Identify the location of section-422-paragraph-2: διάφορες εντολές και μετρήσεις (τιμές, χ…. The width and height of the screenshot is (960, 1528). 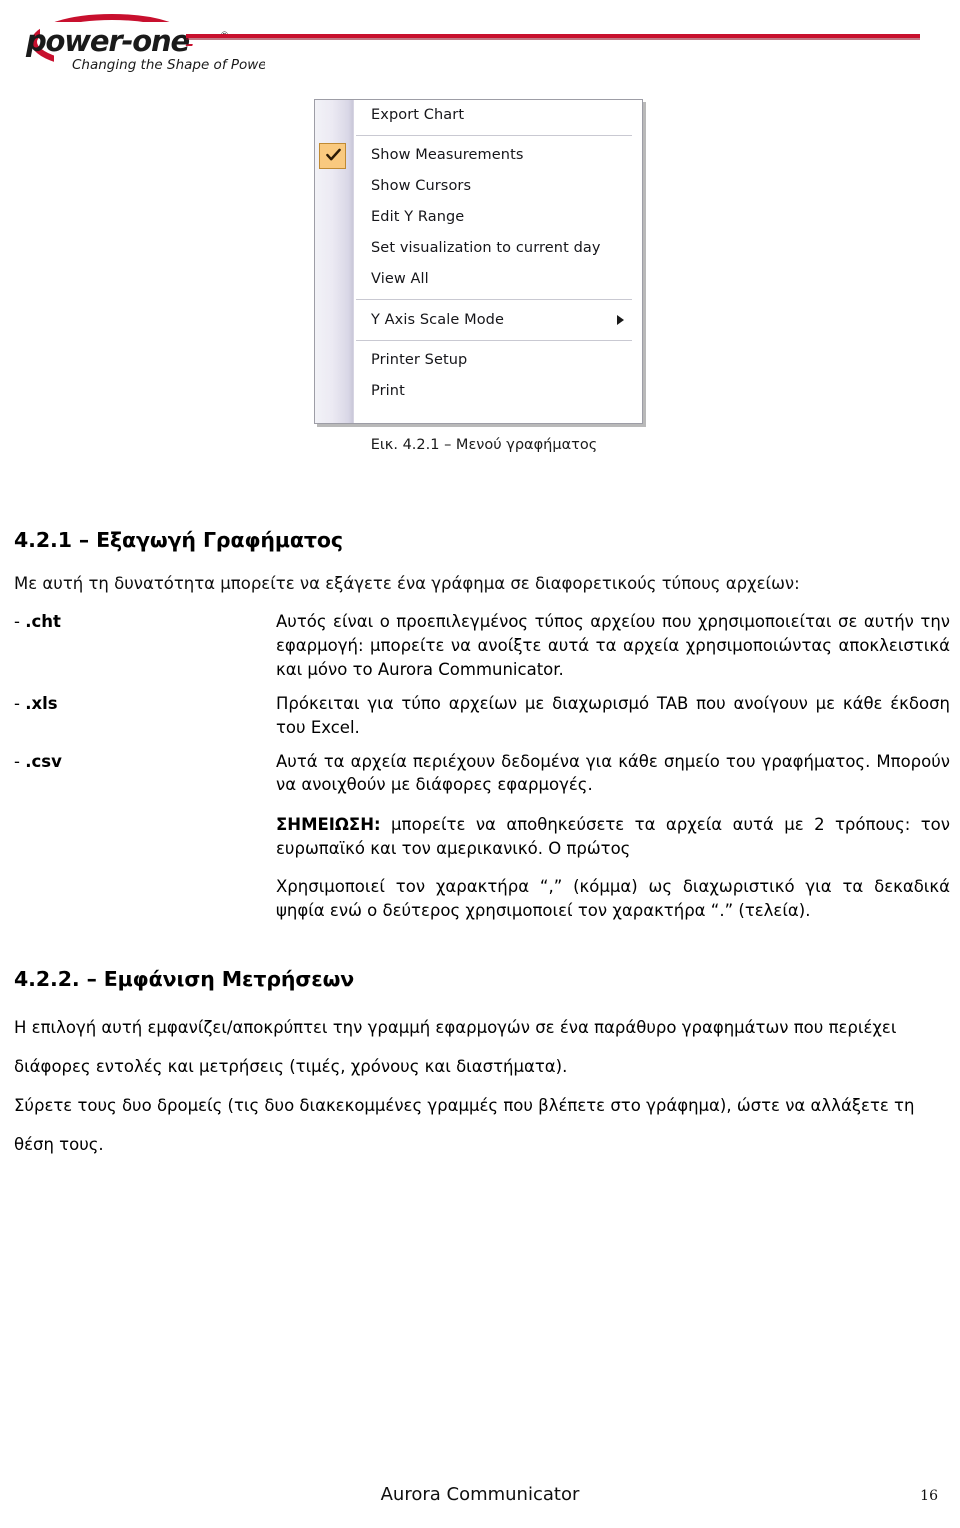
(291, 1067).